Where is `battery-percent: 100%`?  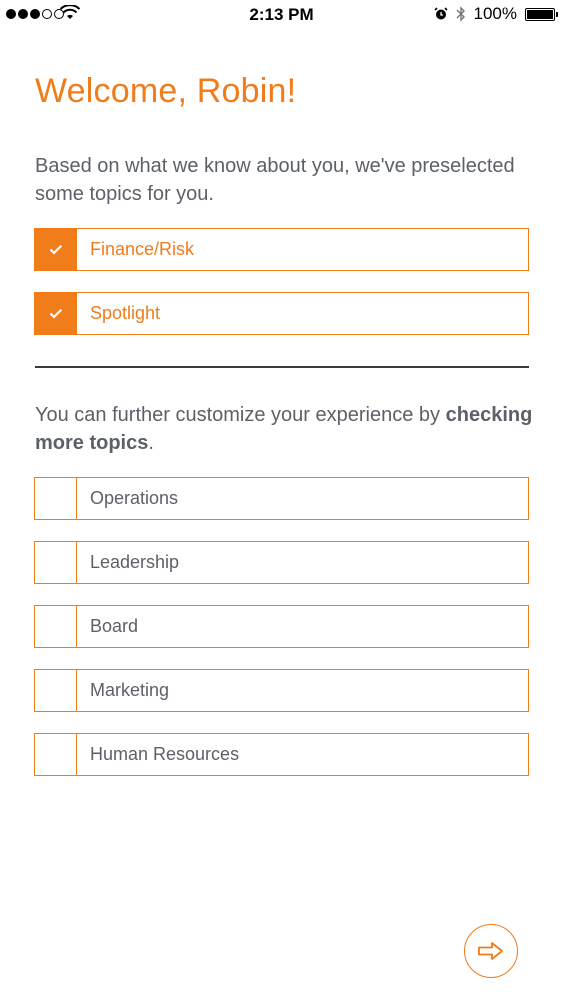 battery-percent: 100% is located at coordinates (495, 13).